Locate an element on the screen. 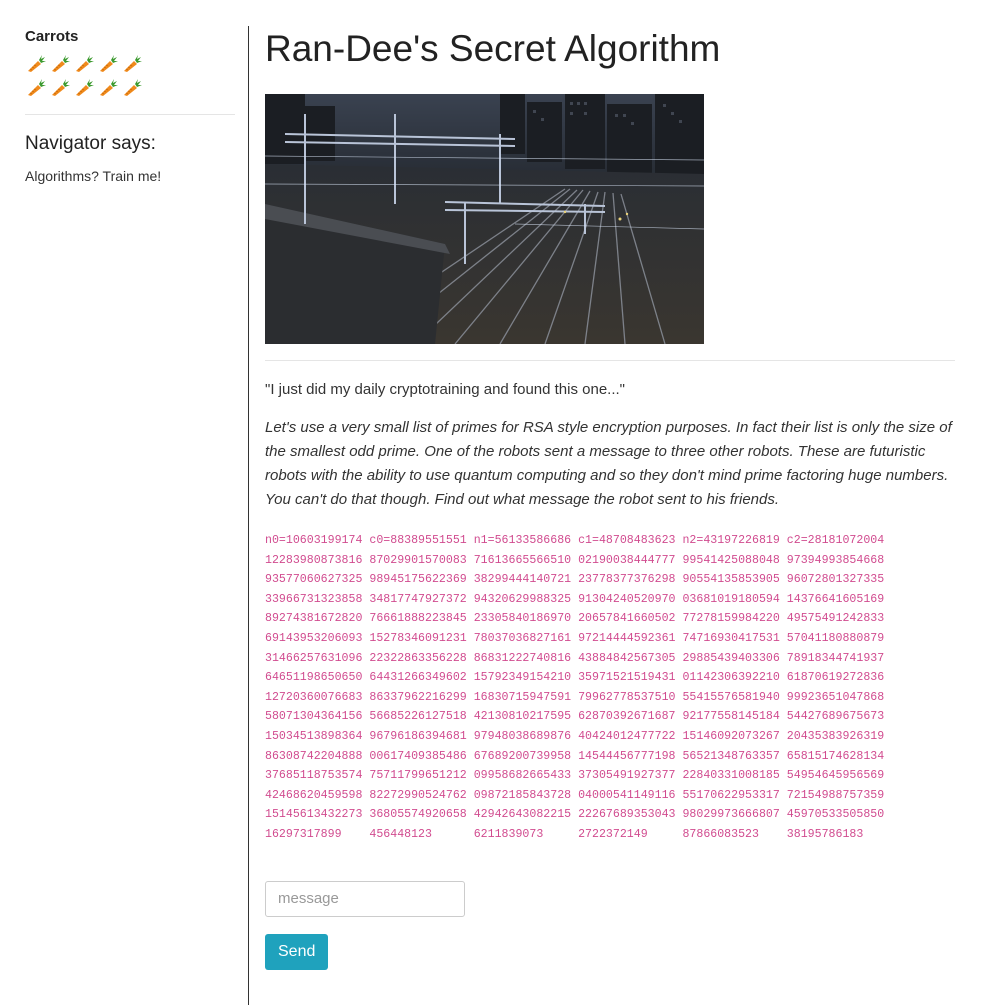 This screenshot has height=1005, width=981. navigator-message: Algorithms? Train me! is located at coordinates (93, 176).